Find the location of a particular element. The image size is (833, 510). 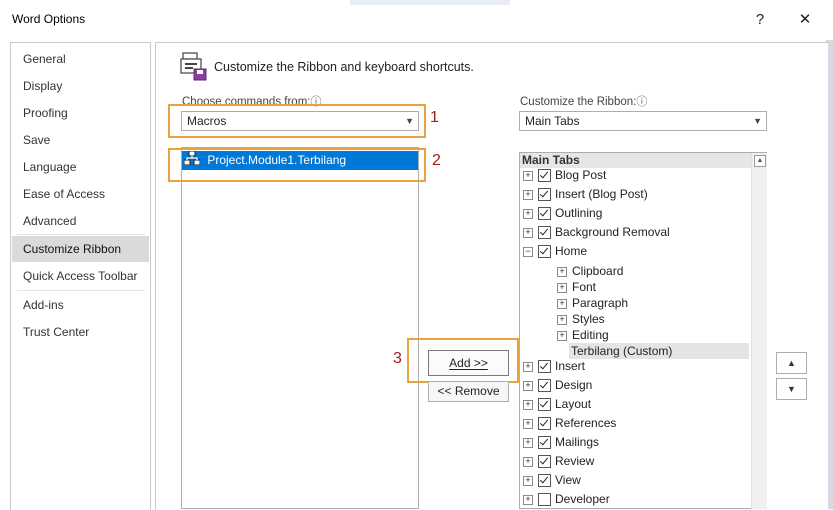

customize-ribbon-icon is located at coordinates (194, 66).